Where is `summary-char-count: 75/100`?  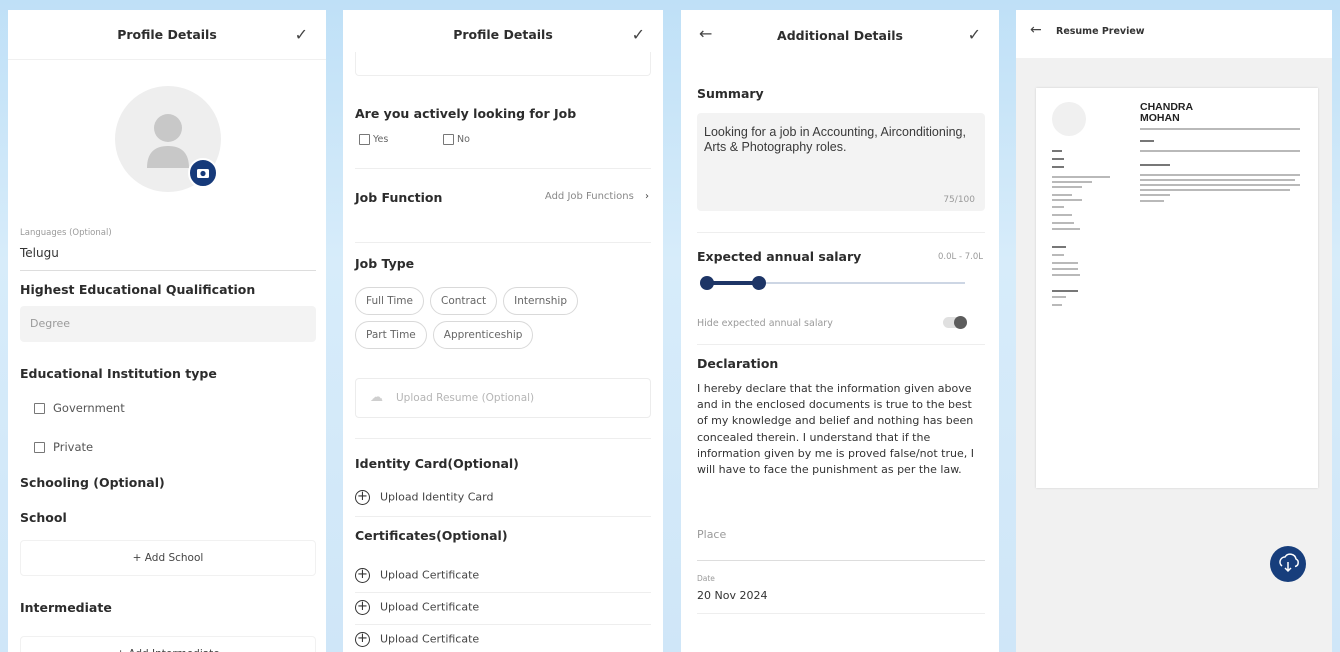
summary-char-count: 75/100 is located at coordinates (959, 200).